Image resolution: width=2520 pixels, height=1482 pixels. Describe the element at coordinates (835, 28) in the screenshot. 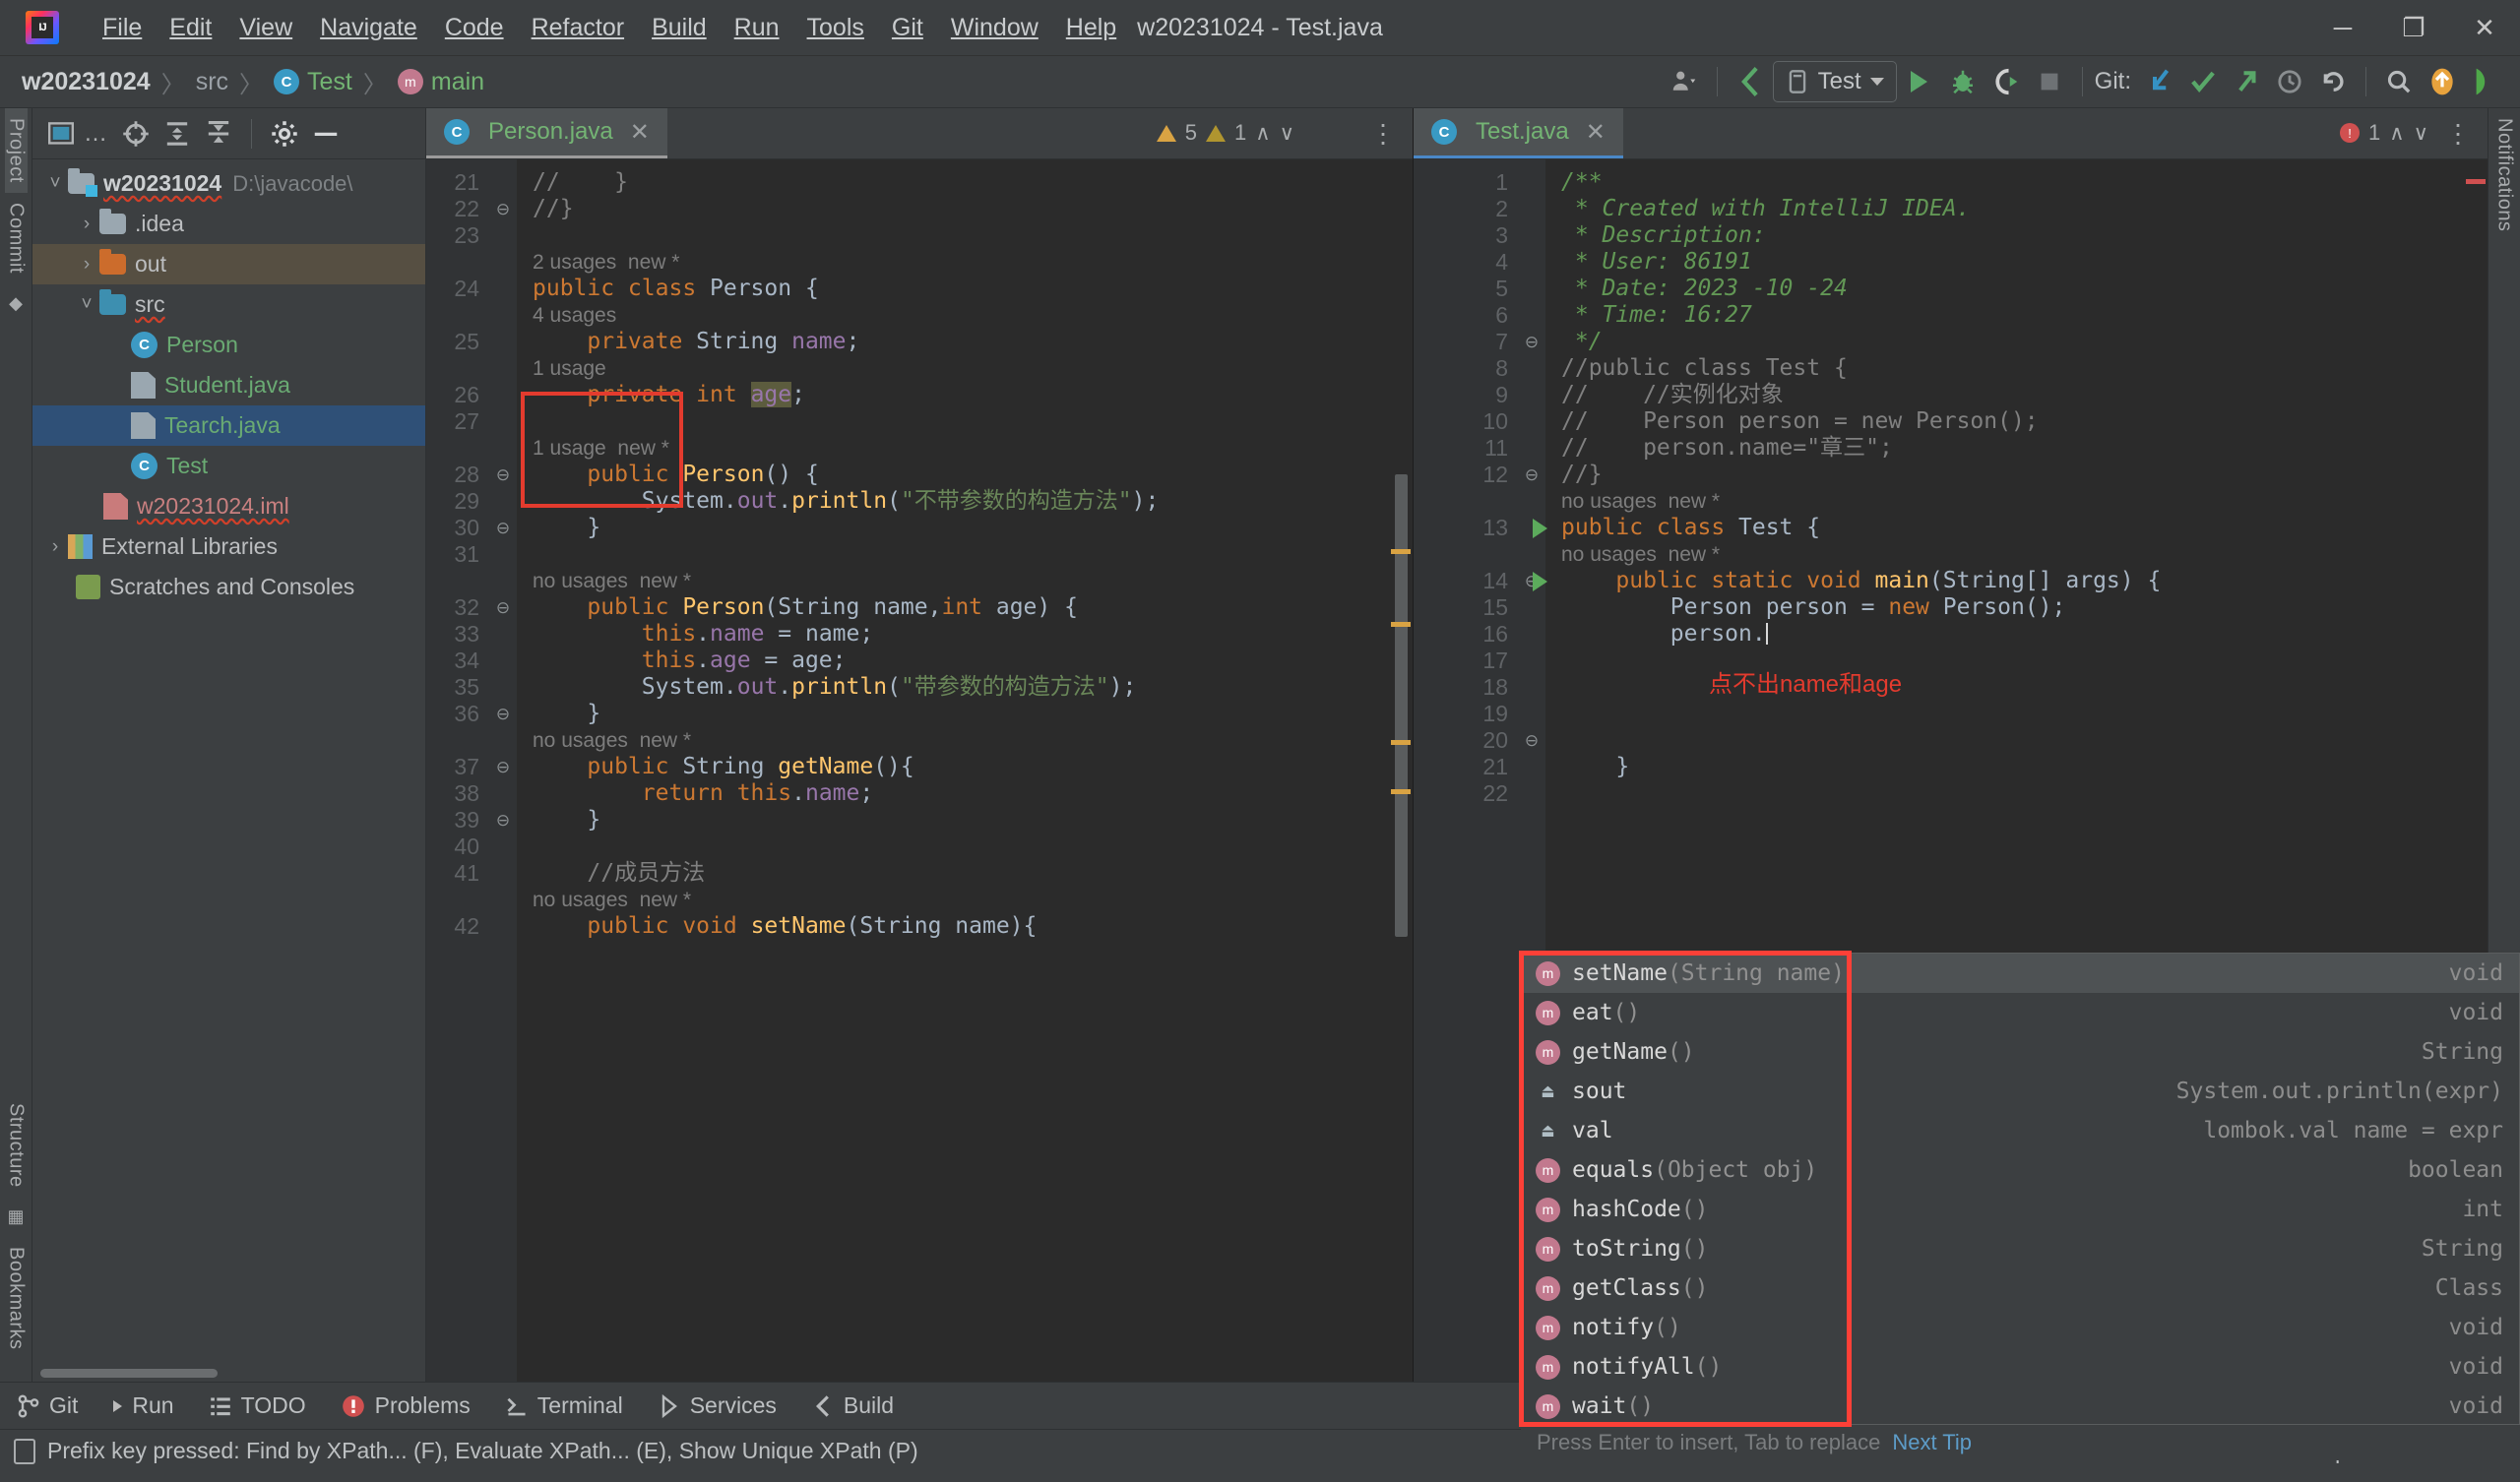

I see `menu-tools: Tools` at that location.